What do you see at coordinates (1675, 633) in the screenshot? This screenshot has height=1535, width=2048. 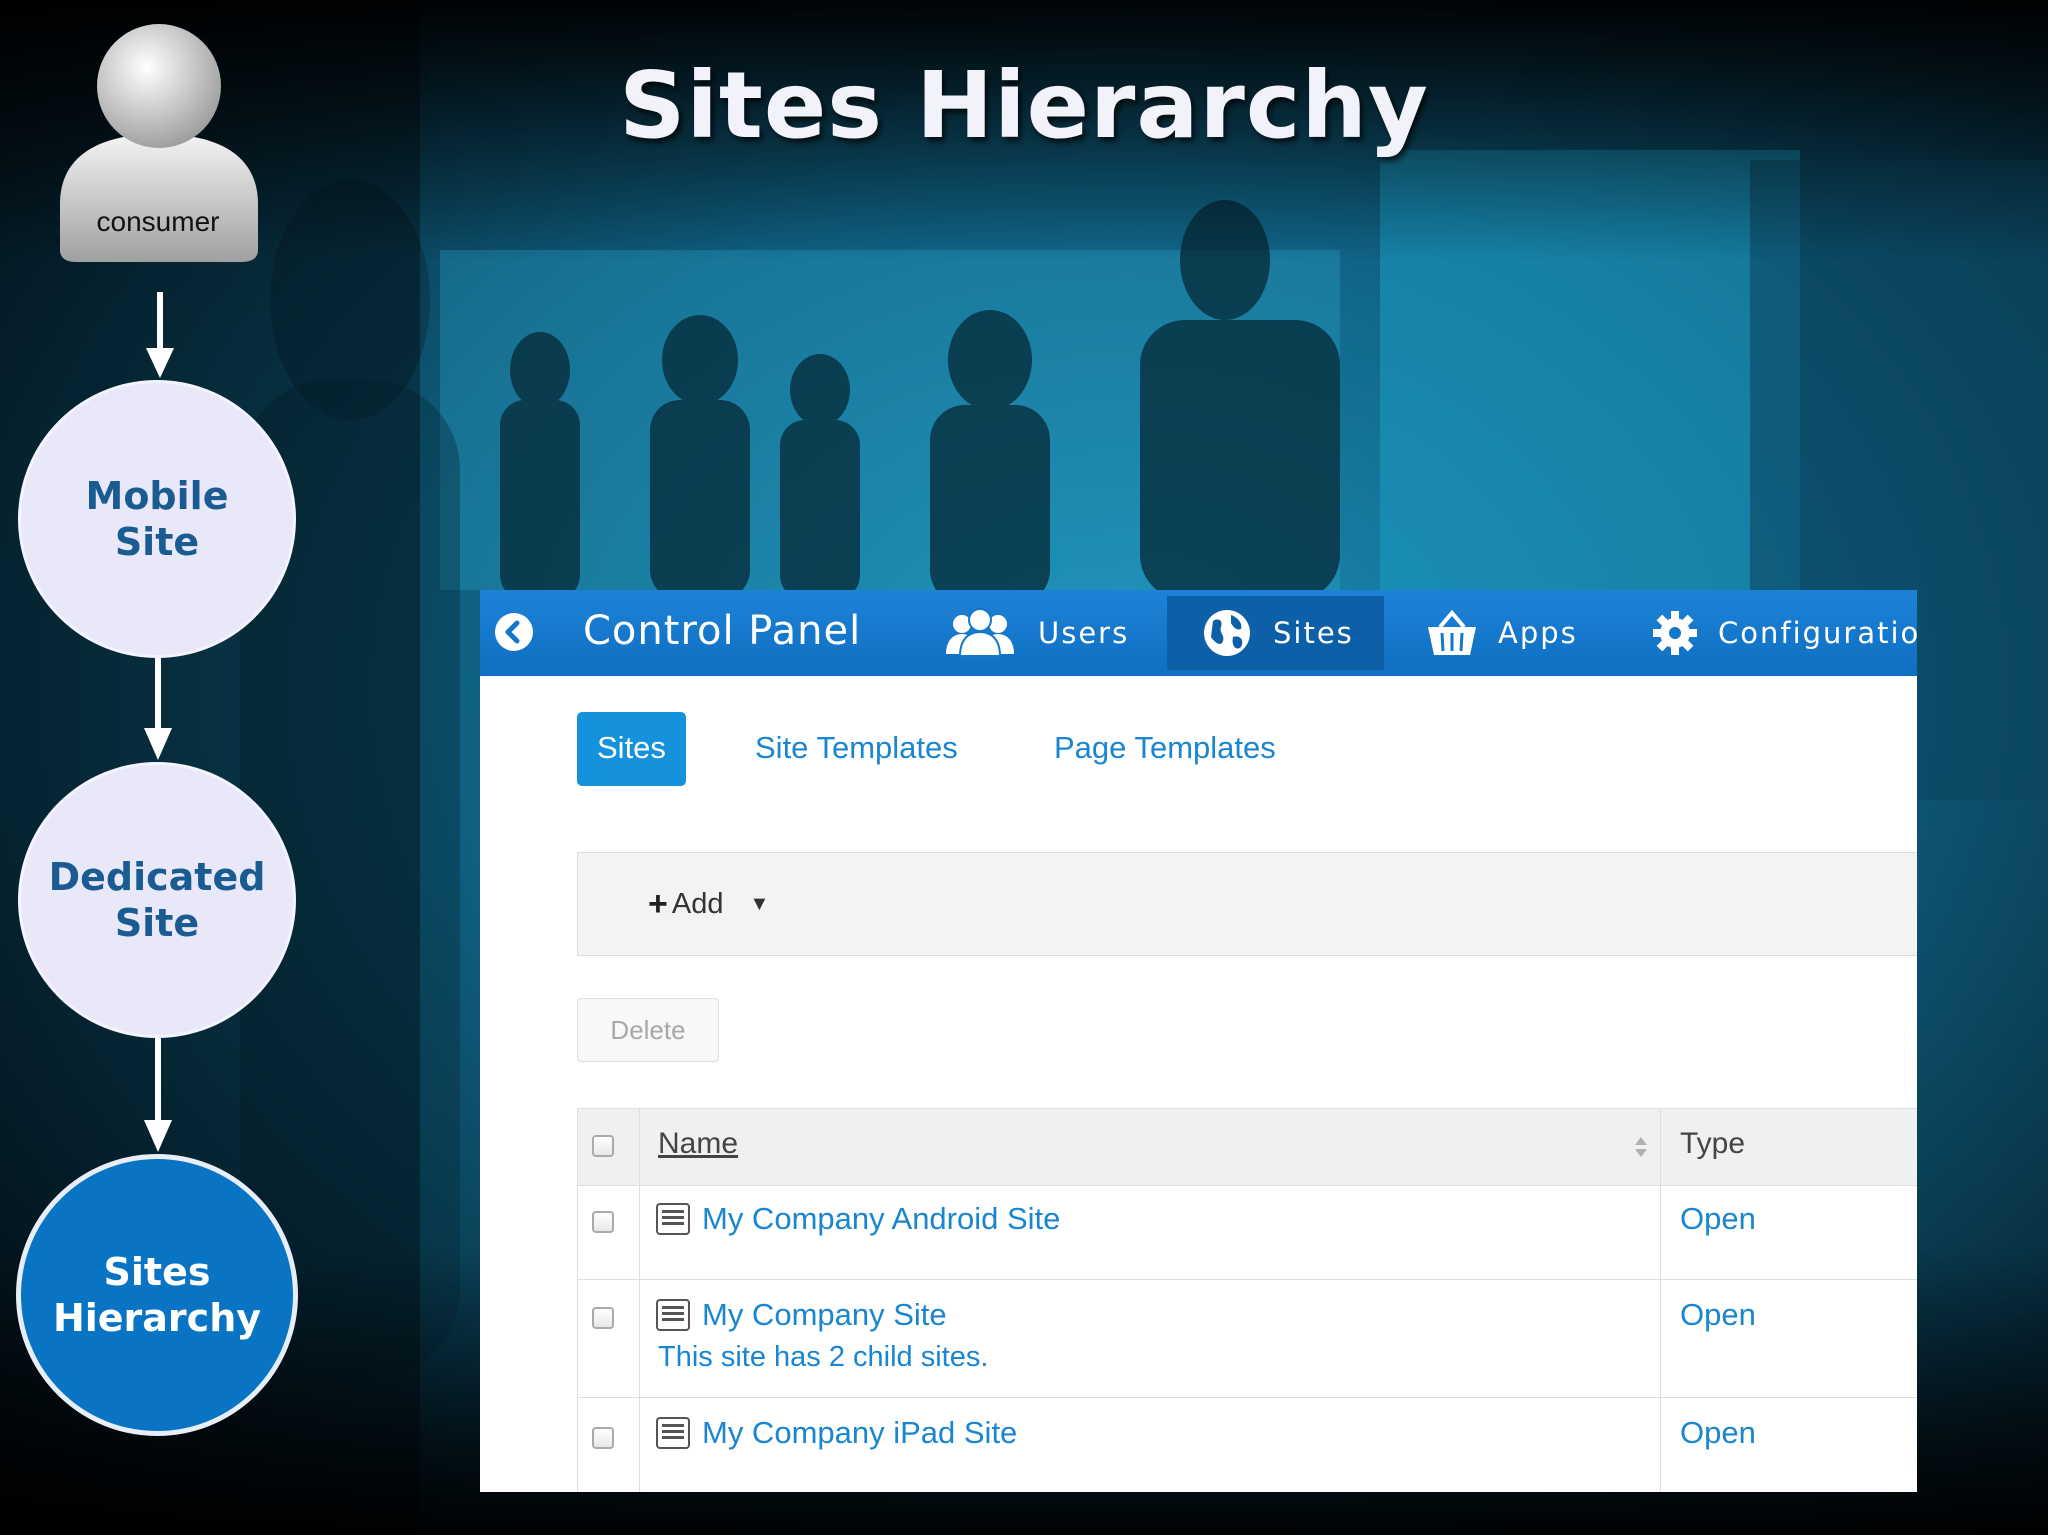 I see `gear-icon` at bounding box center [1675, 633].